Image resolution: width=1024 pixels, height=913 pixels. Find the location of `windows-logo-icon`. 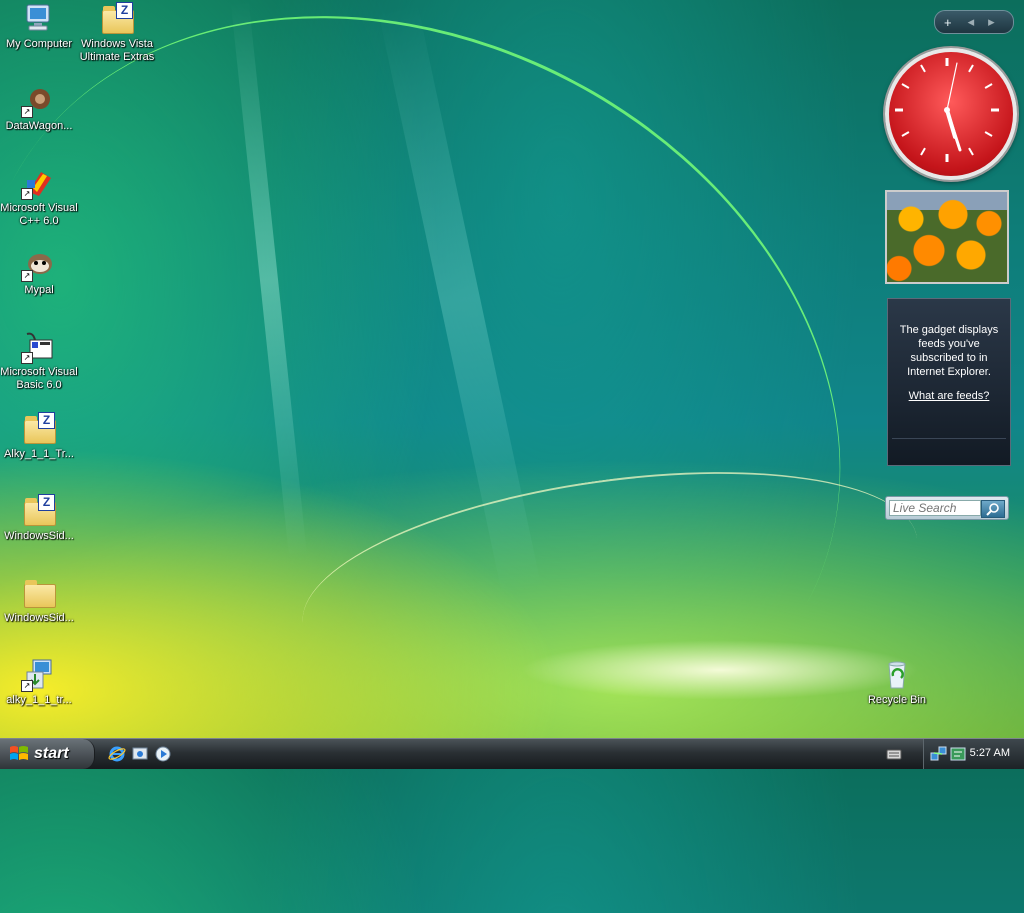

windows-logo-icon is located at coordinates (19, 753).